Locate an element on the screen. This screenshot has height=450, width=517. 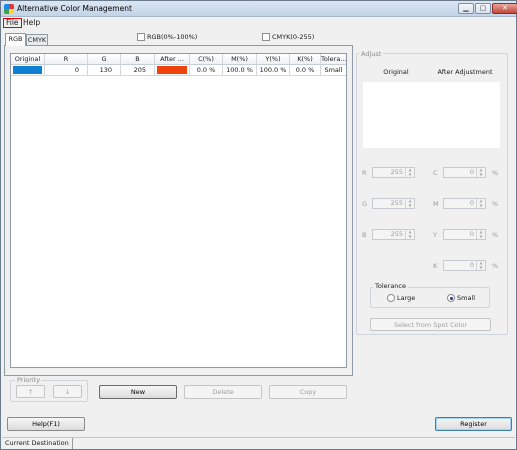
spin-m-value: 0 is located at coordinates (471, 203).